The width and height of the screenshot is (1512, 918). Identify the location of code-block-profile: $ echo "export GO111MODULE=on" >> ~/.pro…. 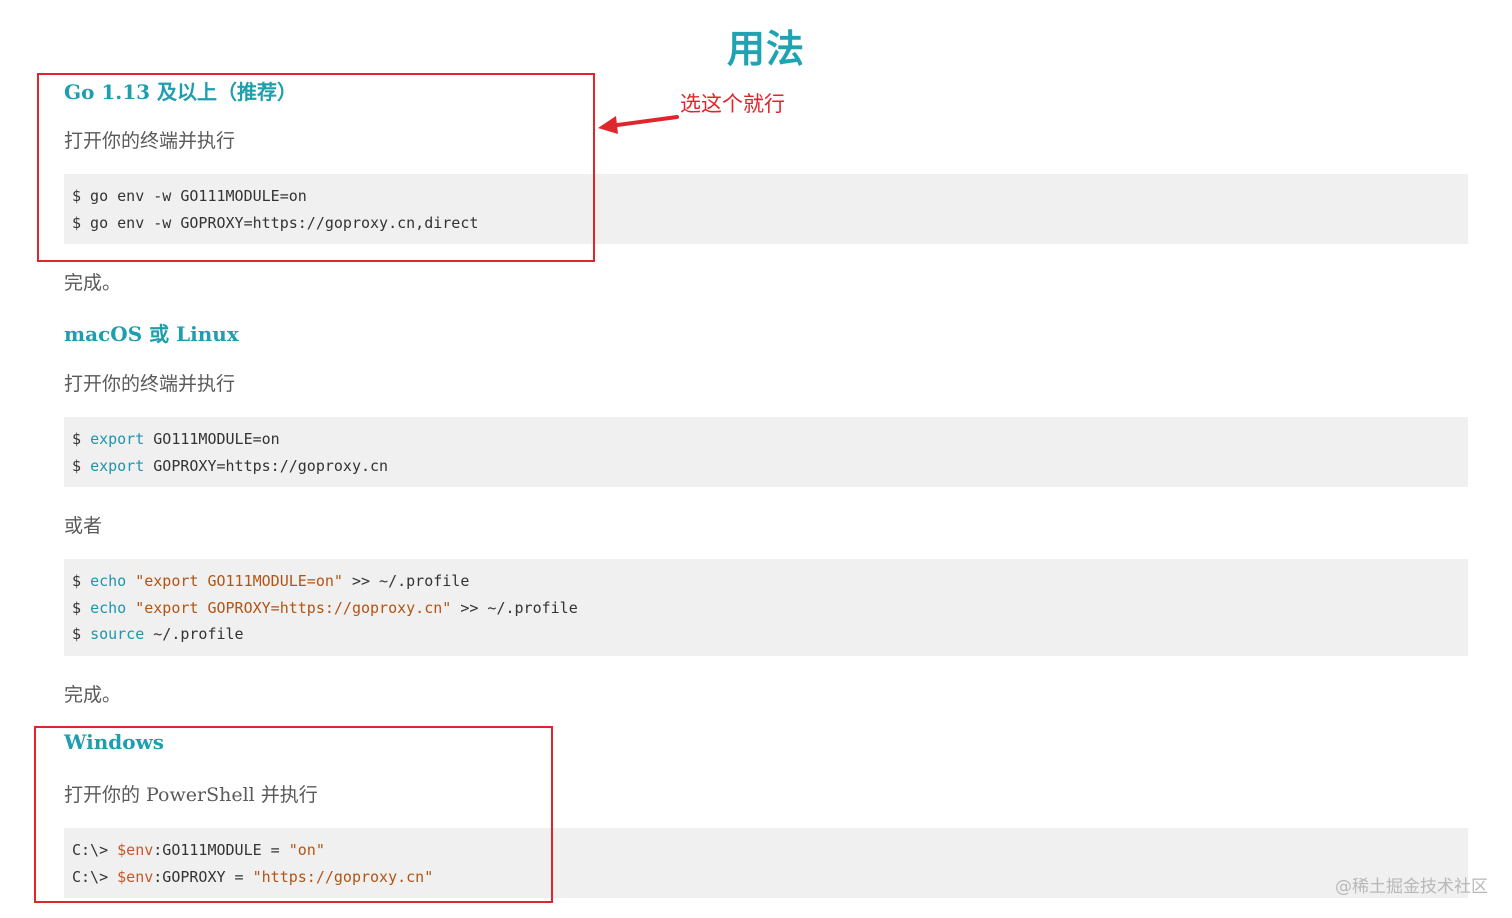
(766, 607).